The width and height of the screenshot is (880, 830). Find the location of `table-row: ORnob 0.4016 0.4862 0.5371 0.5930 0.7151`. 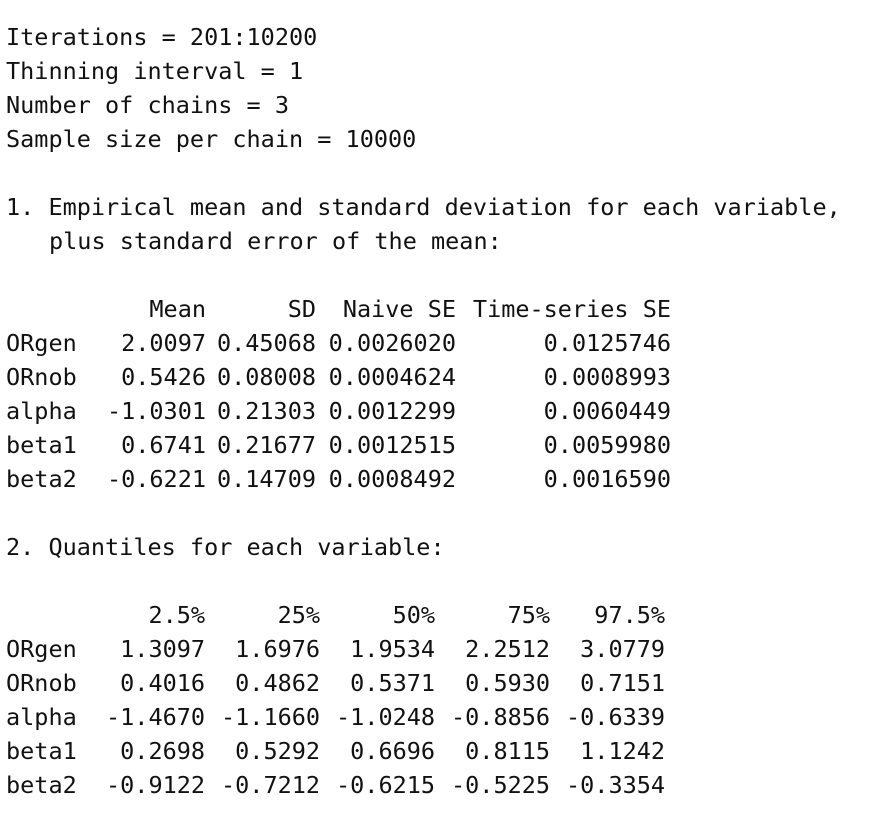

table-row: ORnob 0.4016 0.4862 0.5371 0.5930 0.7151 is located at coordinates (335, 683).